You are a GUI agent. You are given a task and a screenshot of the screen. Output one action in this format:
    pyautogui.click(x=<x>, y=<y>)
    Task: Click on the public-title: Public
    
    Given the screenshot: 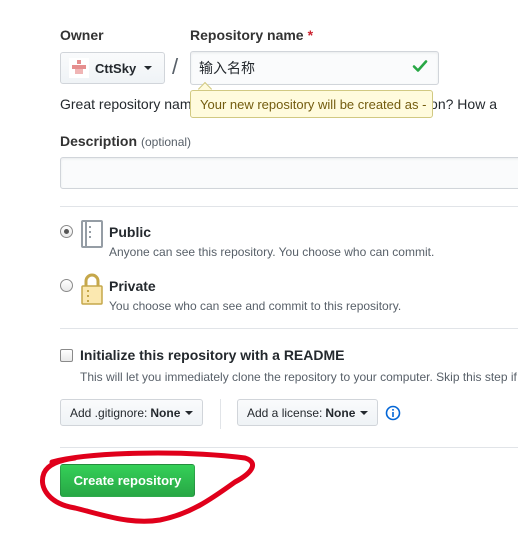 What is the action you would take?
    pyautogui.click(x=130, y=232)
    